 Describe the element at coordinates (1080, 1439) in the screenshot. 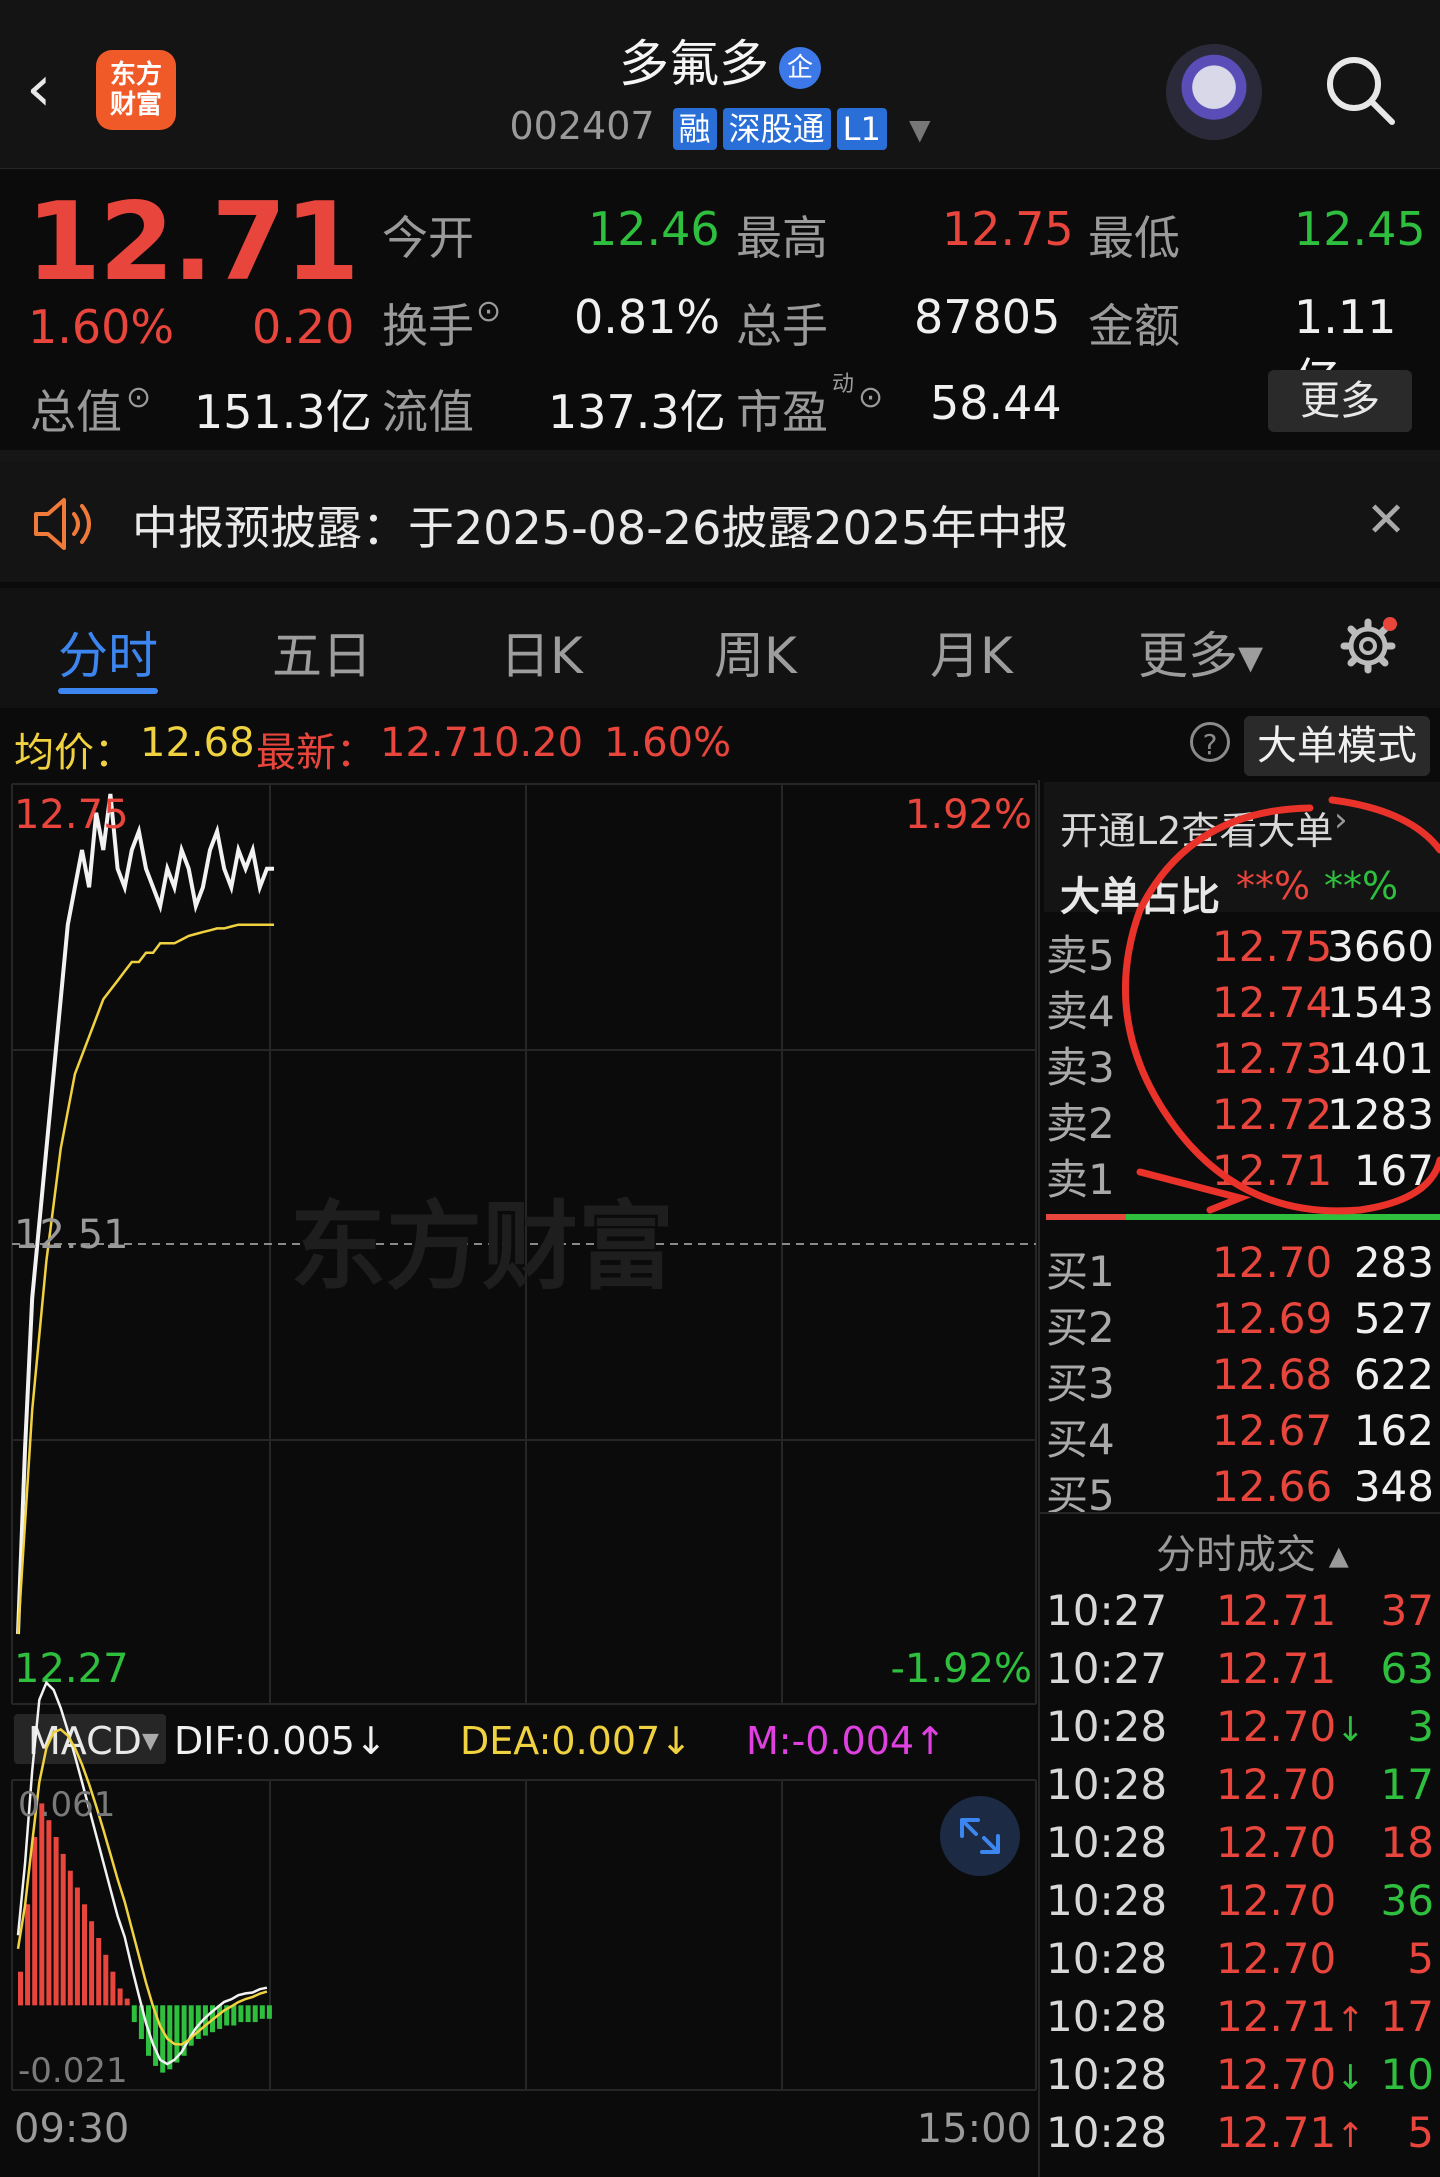

I see `buy-level-label: 买4` at that location.